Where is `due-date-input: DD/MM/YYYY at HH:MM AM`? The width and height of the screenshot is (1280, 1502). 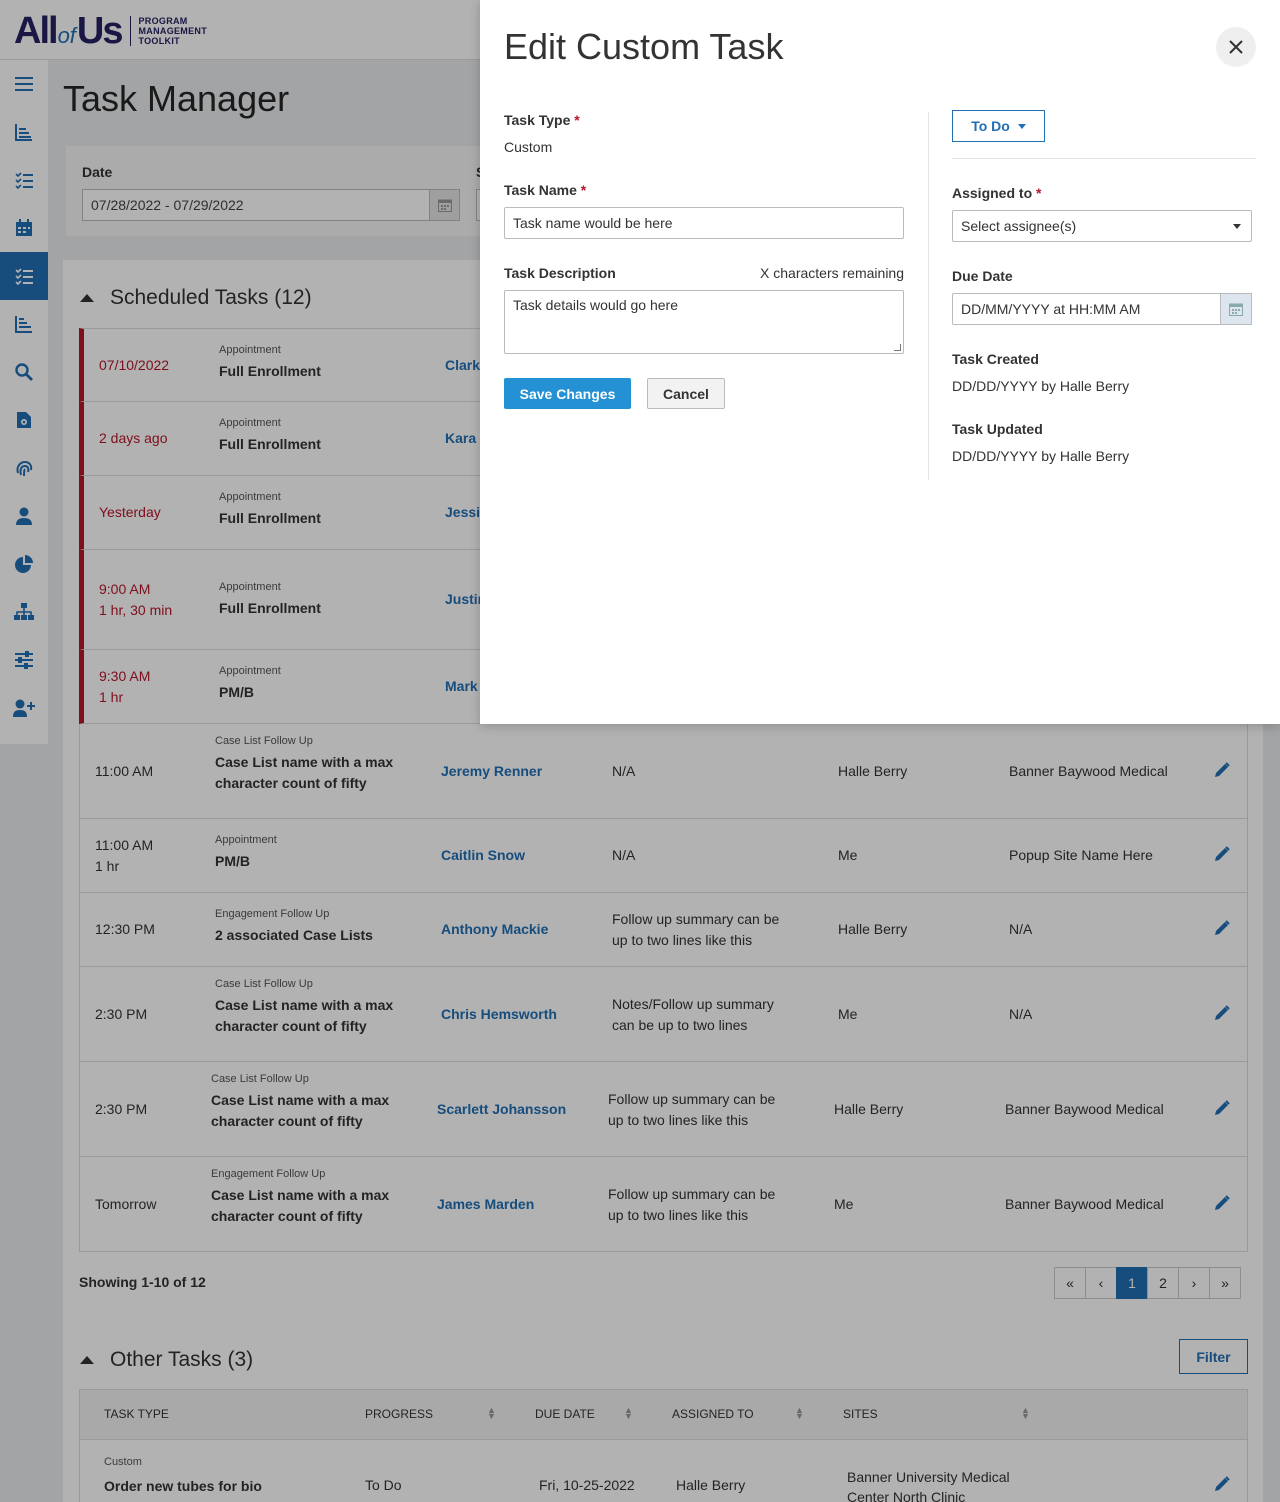 due-date-input: DD/MM/YYYY at HH:MM AM is located at coordinates (1102, 309).